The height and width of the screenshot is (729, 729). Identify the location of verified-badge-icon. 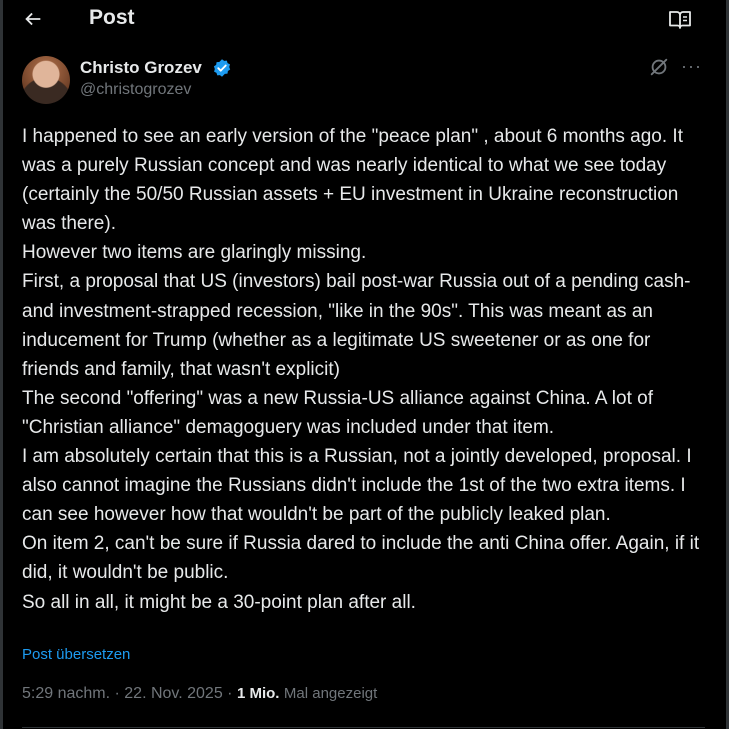
(222, 68).